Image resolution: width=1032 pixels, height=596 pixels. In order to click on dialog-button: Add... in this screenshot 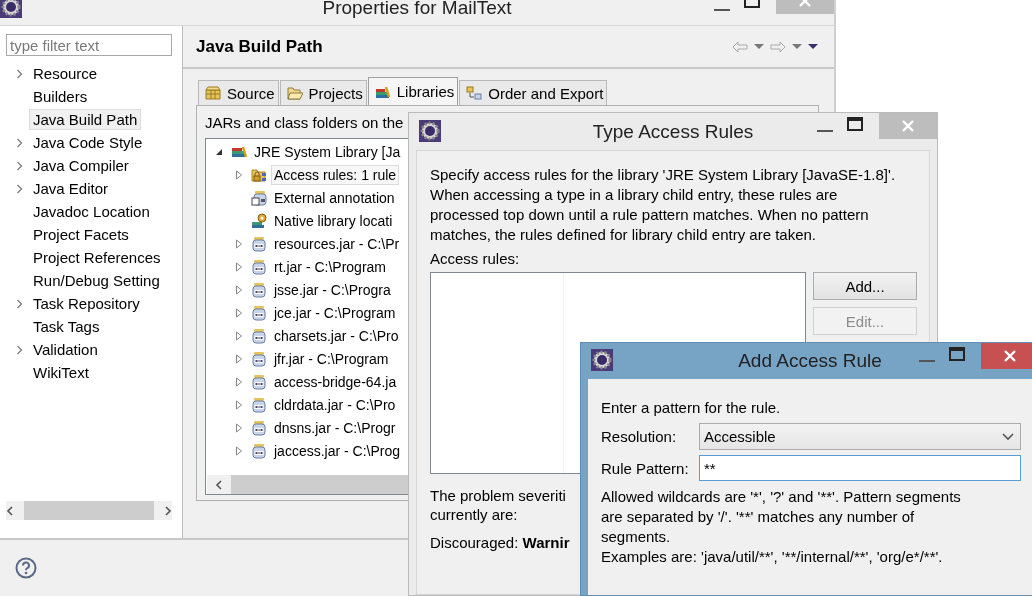, I will do `click(865, 286)`.